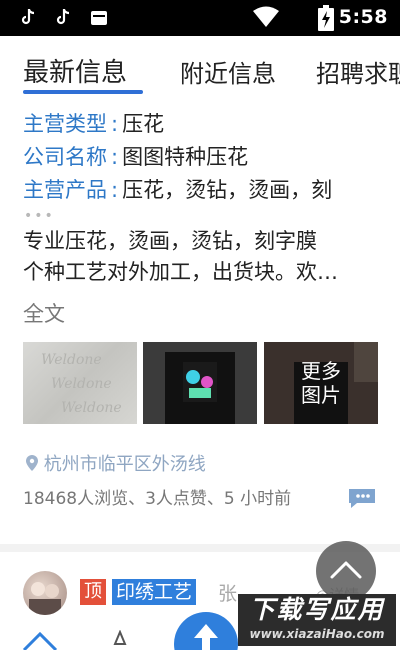  What do you see at coordinates (317, 609) in the screenshot?
I see `watermark-title: 下载写应用` at bounding box center [317, 609].